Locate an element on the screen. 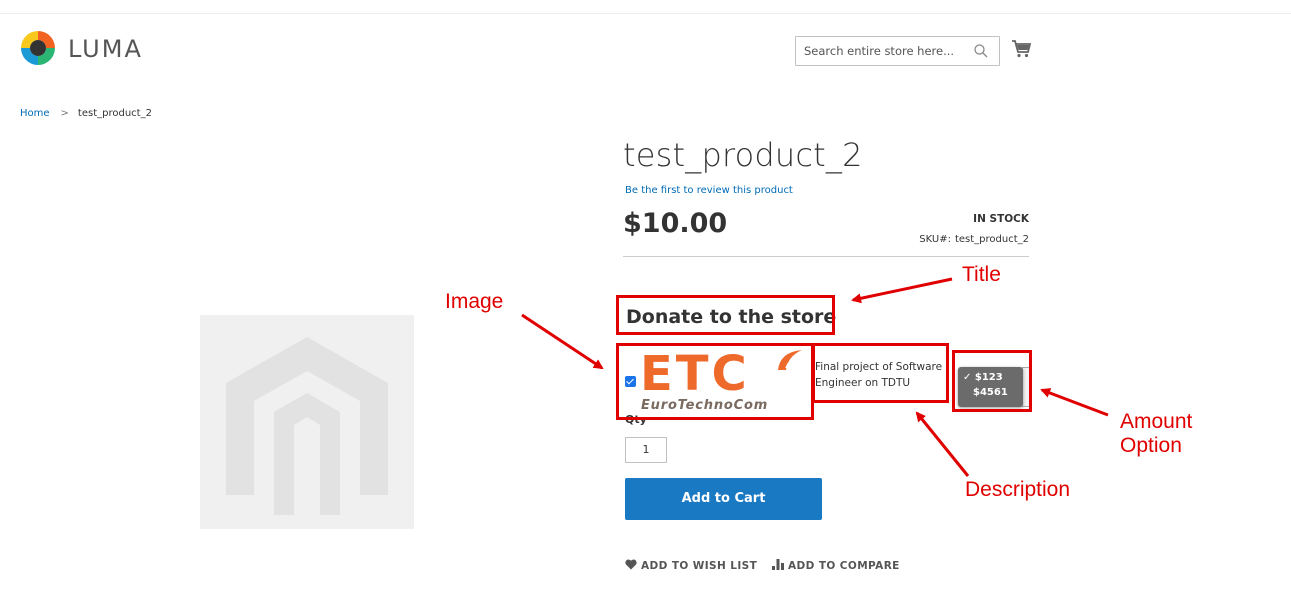 This screenshot has width=1291, height=609. arrow-amount is located at coordinates (1074, 402).